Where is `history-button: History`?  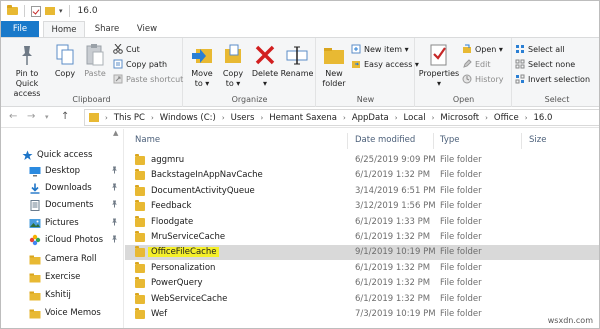 history-button: History is located at coordinates (482, 79).